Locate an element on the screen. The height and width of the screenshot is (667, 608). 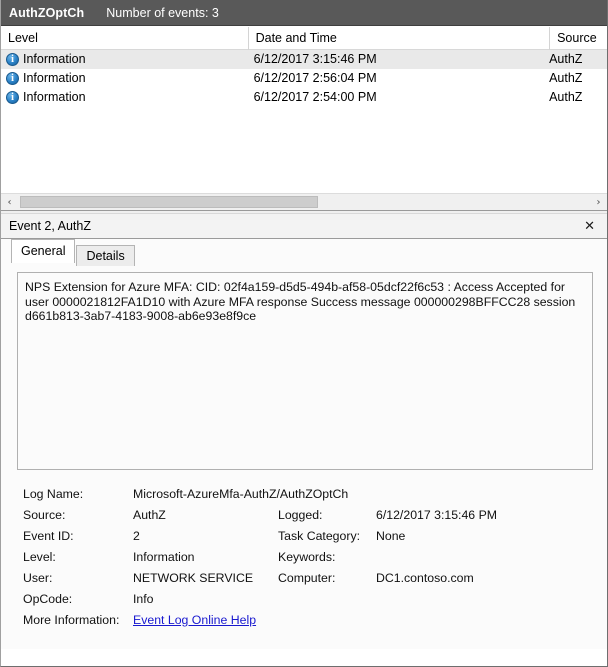
column-header-source: Source is located at coordinates (578, 38).